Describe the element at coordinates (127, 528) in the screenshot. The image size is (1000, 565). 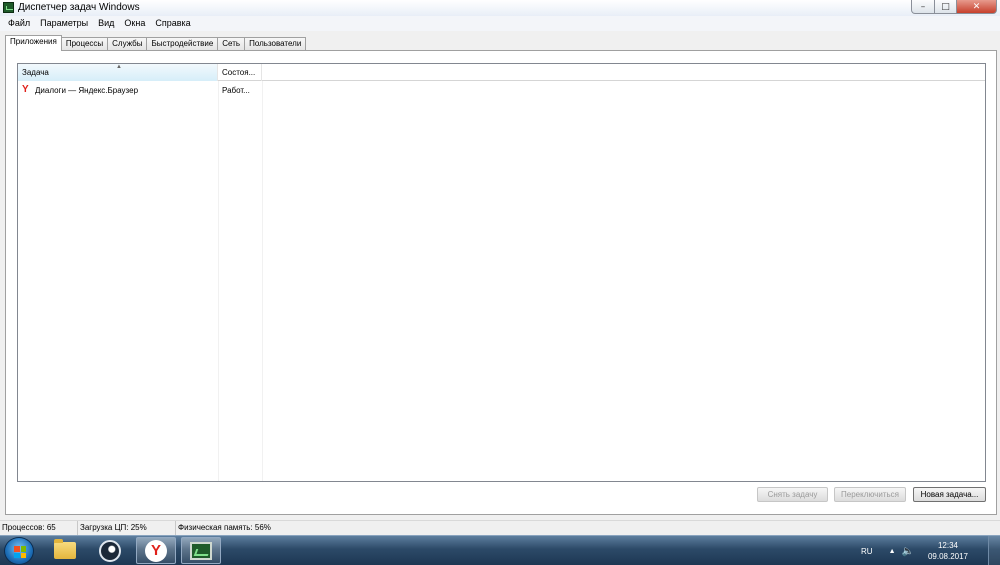
I see `status-cpu: Загрузка ЦП: 25%` at that location.